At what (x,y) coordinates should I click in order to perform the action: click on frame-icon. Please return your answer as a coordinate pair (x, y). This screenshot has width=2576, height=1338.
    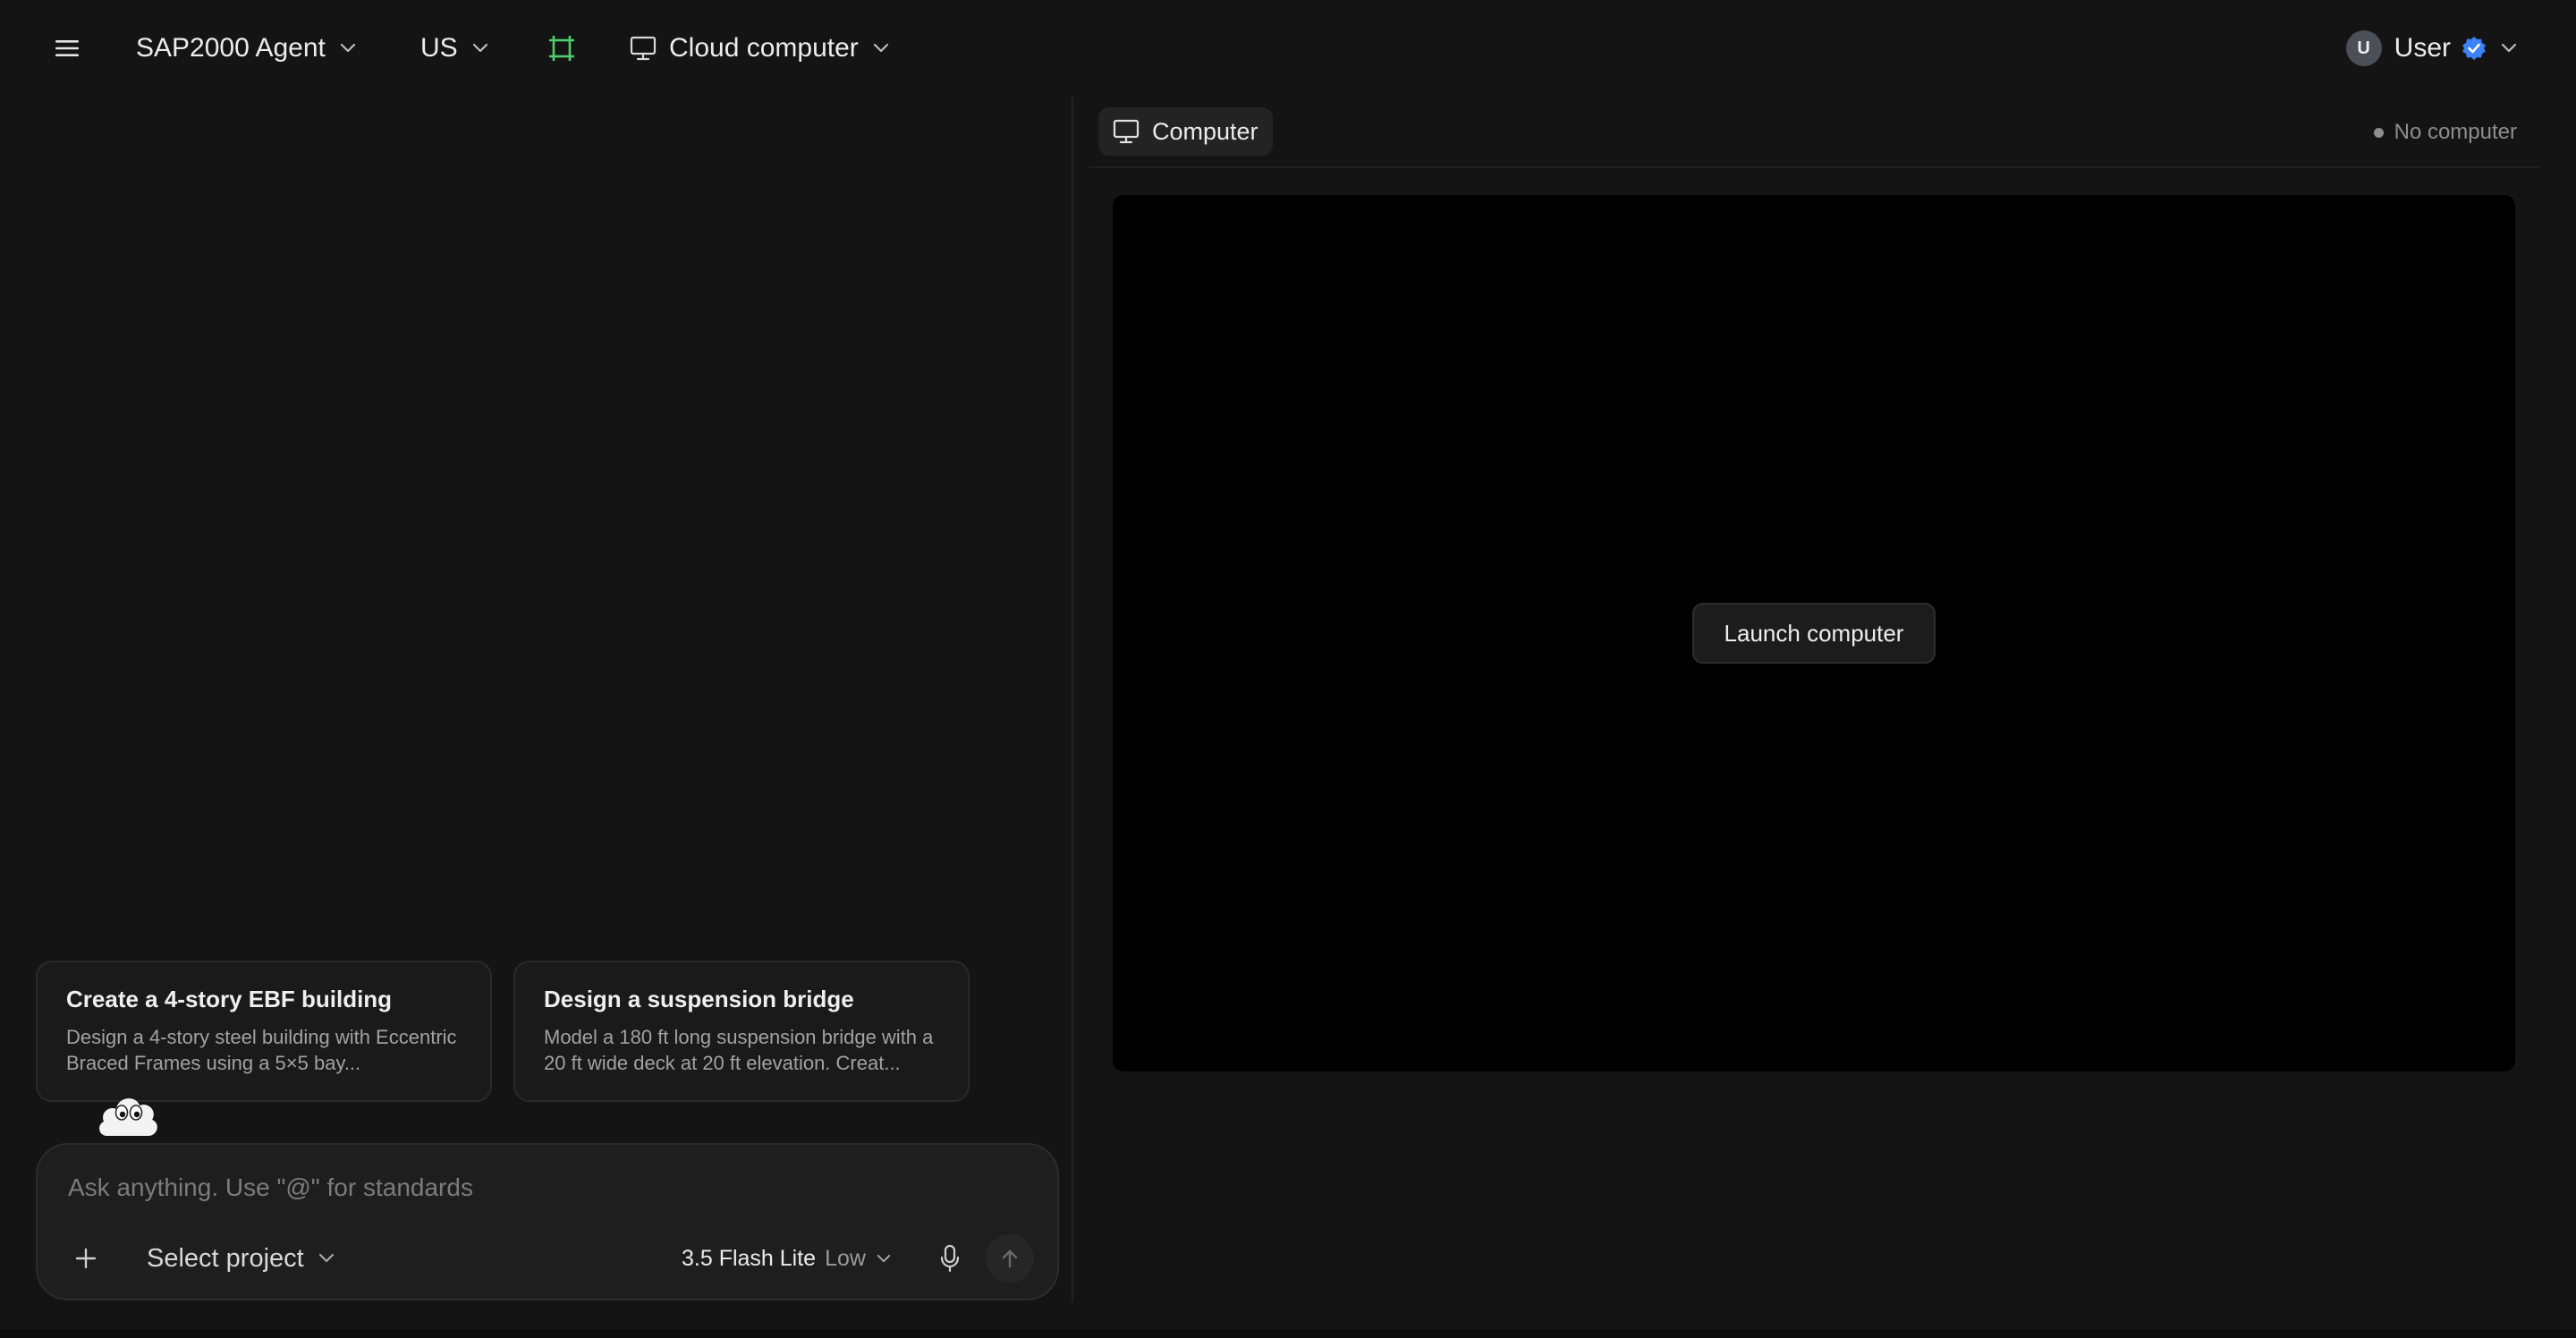
    Looking at the image, I should click on (561, 48).